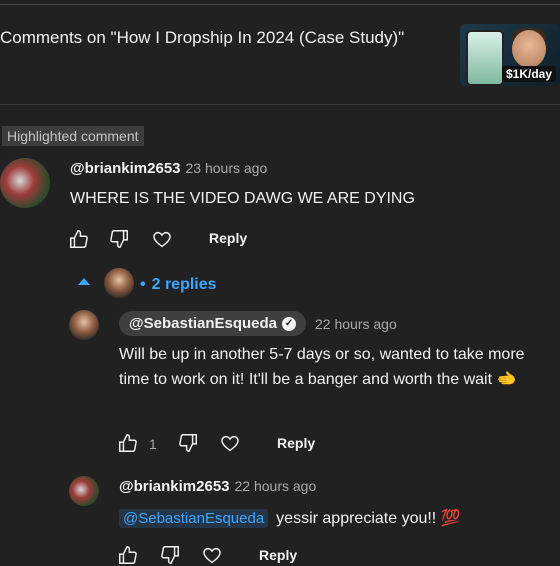  I want to click on reply-author: @SebastianEsqueda, so click(203, 323).